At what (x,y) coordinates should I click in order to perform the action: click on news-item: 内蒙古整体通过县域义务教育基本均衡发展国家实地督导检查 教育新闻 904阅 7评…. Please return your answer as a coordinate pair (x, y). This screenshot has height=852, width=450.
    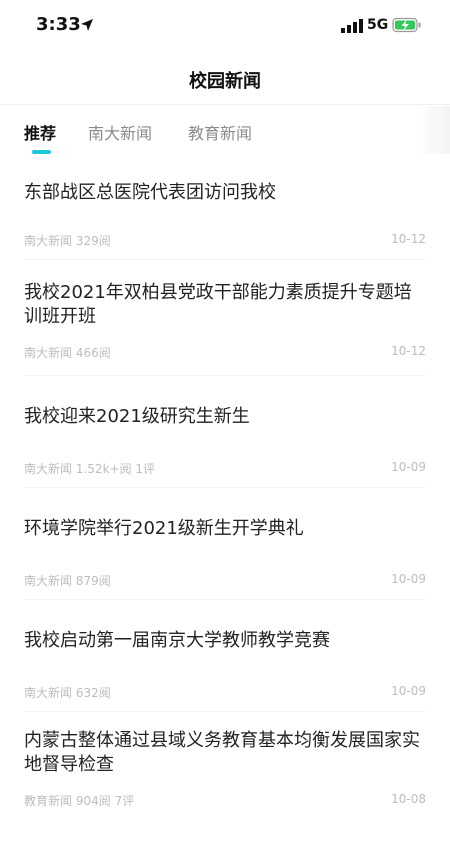
    Looking at the image, I should click on (225, 782).